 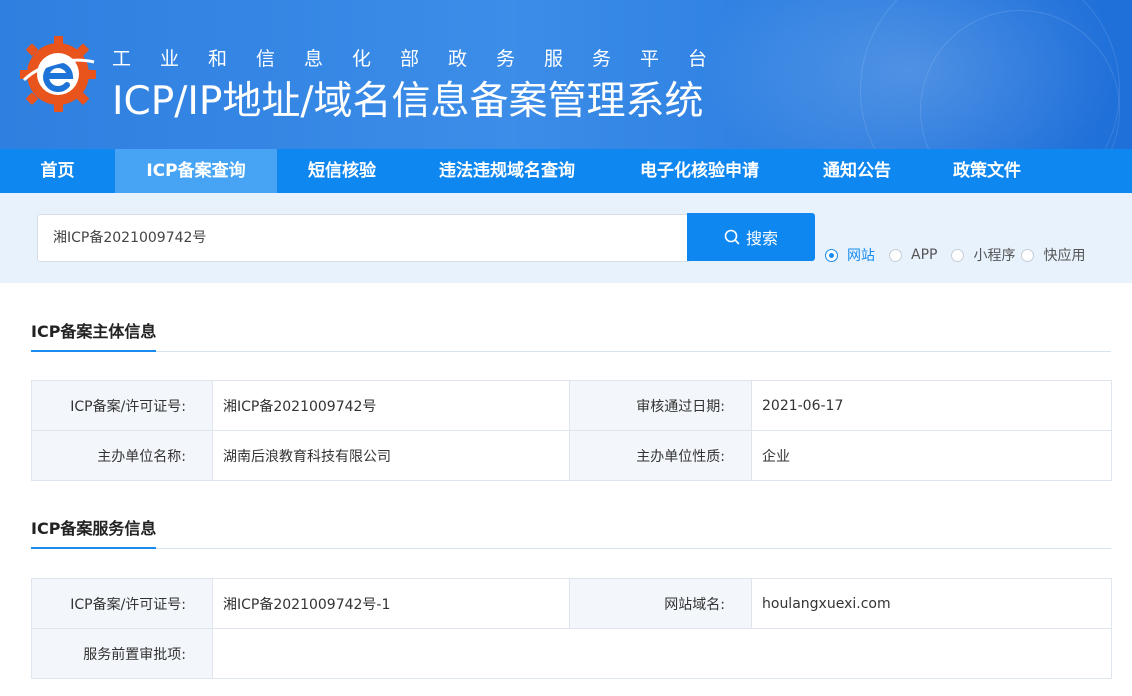 I want to click on service-info-section-header: ICP备案服务信息, so click(x=571, y=532).